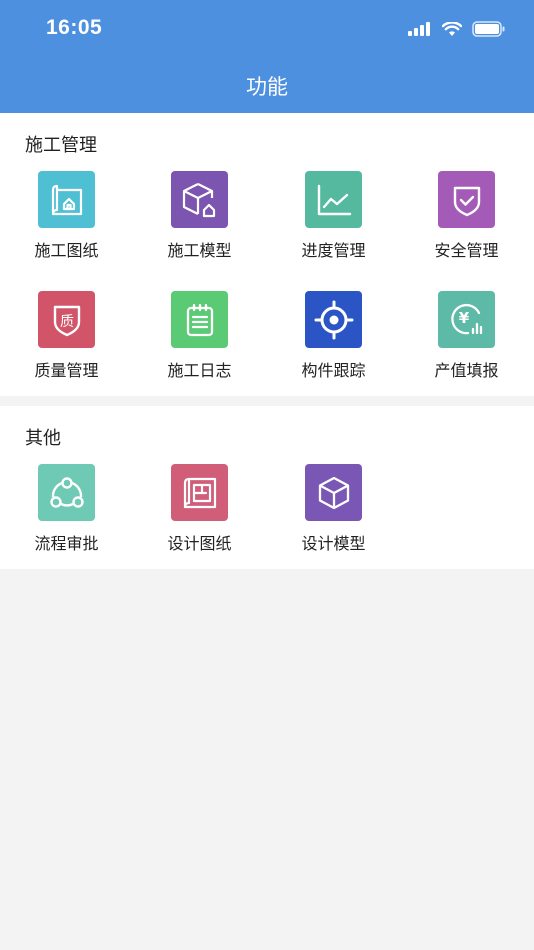 The height and width of the screenshot is (950, 534). I want to click on quality-shield-icon: 质, so click(66, 319).